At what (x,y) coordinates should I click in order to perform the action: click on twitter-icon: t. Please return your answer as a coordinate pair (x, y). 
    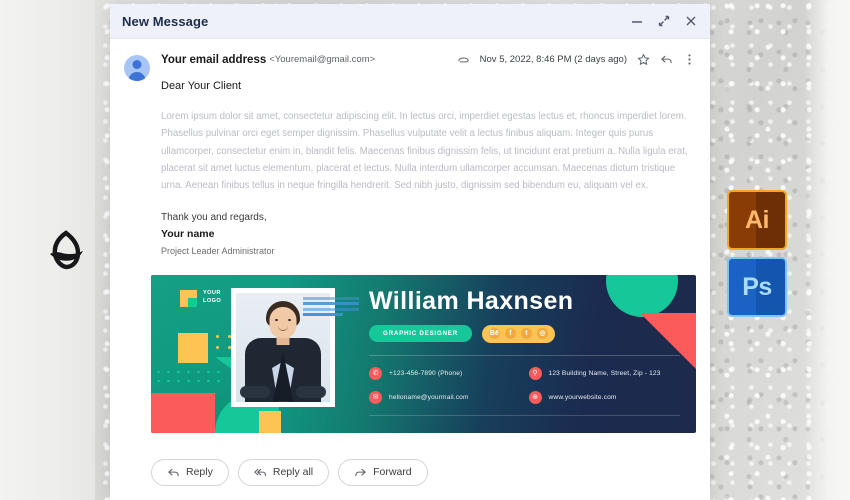
    Looking at the image, I should click on (526, 334).